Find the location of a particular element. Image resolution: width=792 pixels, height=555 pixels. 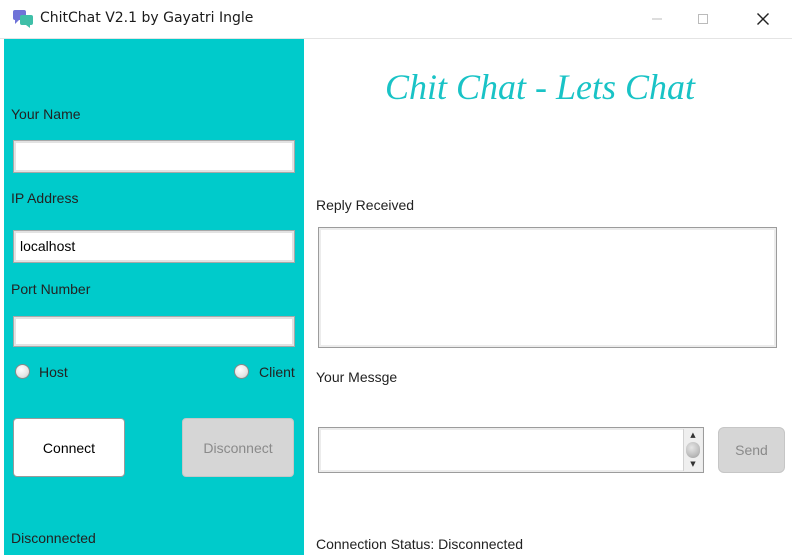

close-button is located at coordinates (763, 19).